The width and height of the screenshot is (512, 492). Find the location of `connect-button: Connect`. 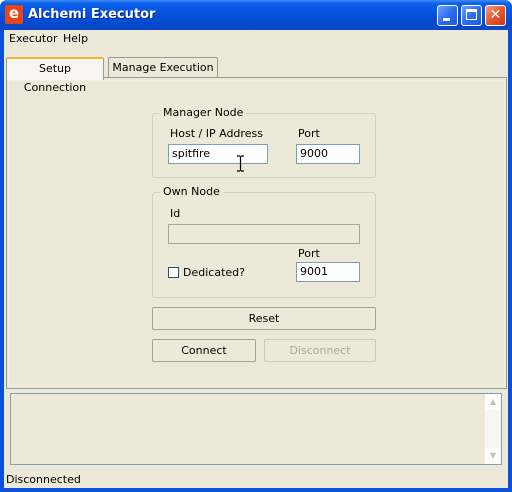

connect-button: Connect is located at coordinates (204, 350).